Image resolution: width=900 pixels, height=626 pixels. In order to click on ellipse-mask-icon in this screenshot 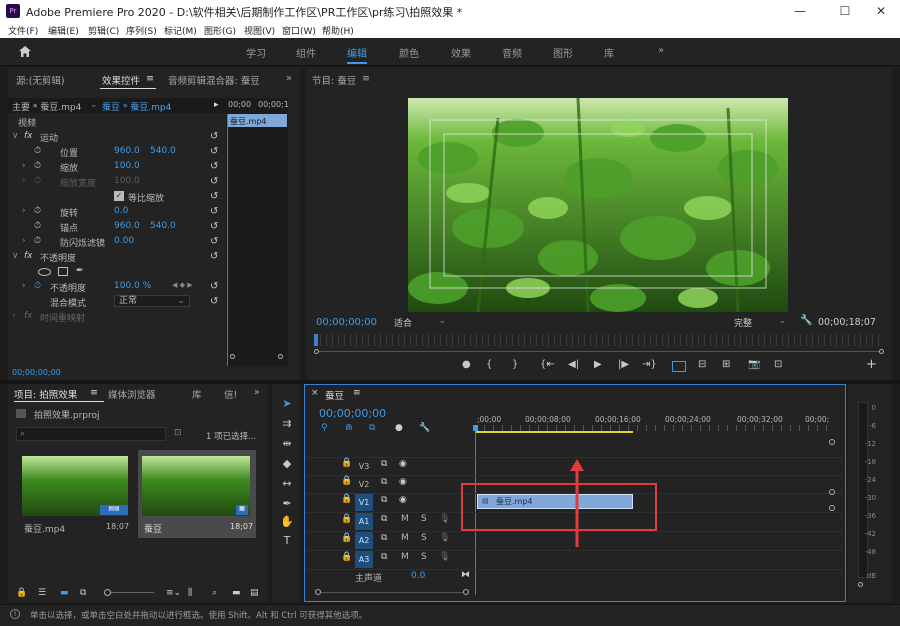, I will do `click(44, 272)`.